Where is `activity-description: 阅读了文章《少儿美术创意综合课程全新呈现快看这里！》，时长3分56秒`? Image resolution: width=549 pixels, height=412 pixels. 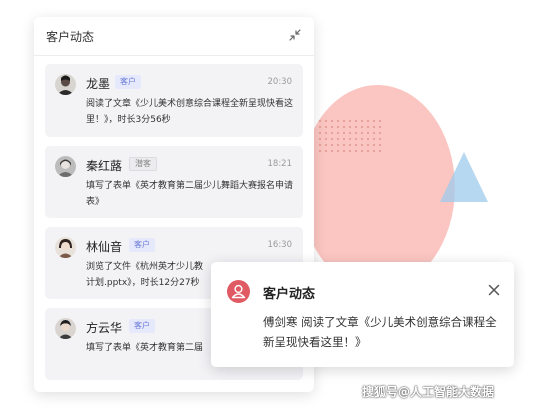
activity-description: 阅读了文章《少儿美术创意综合课程全新呈现快看这里！》，时长3分56秒 is located at coordinates (190, 112).